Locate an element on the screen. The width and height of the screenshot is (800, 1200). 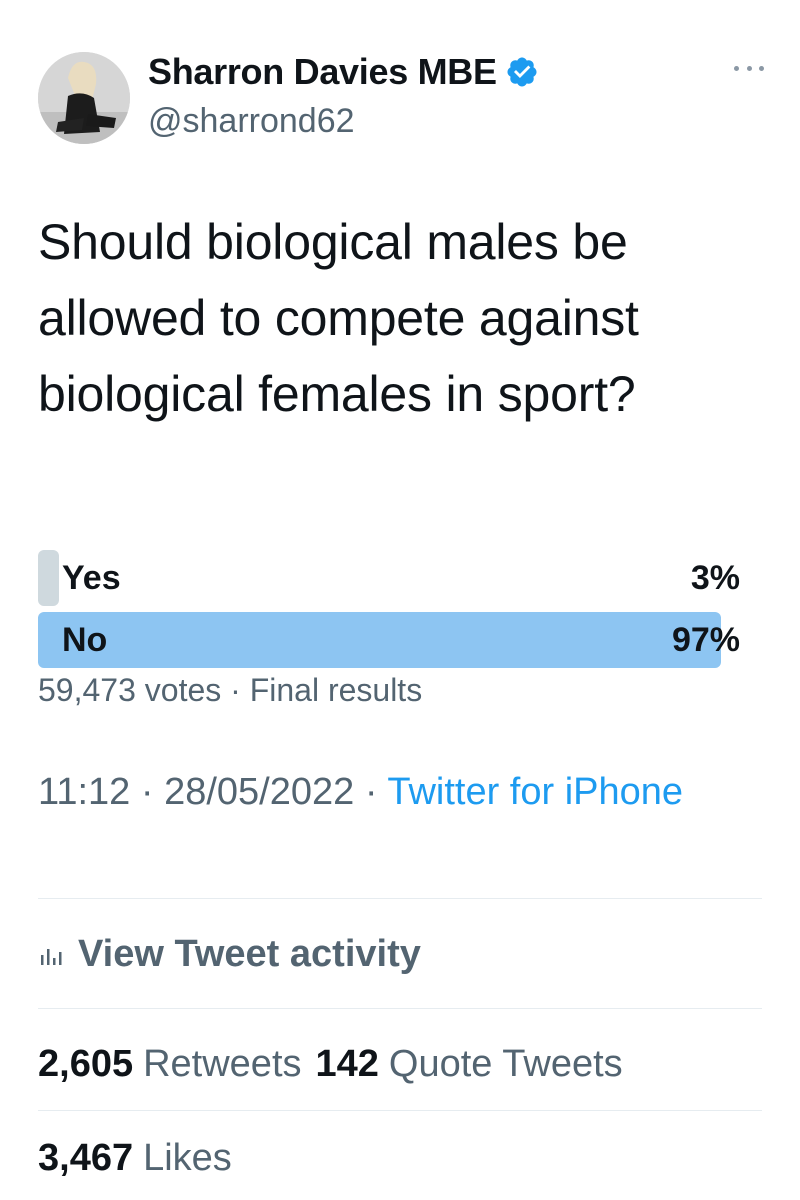
poll-label-yes: Yes is located at coordinates (91, 578).